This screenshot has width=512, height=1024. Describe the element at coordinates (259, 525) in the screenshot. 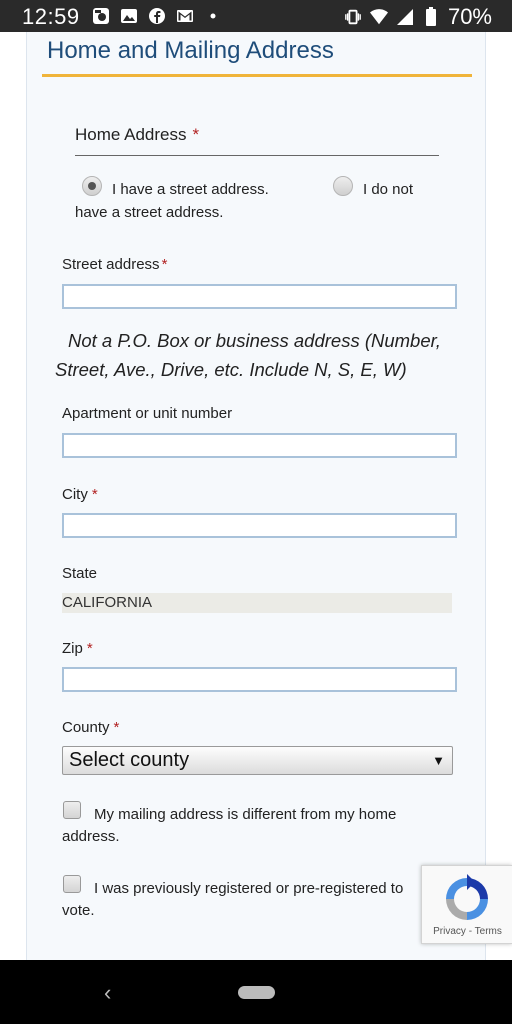

I see `city-input` at that location.